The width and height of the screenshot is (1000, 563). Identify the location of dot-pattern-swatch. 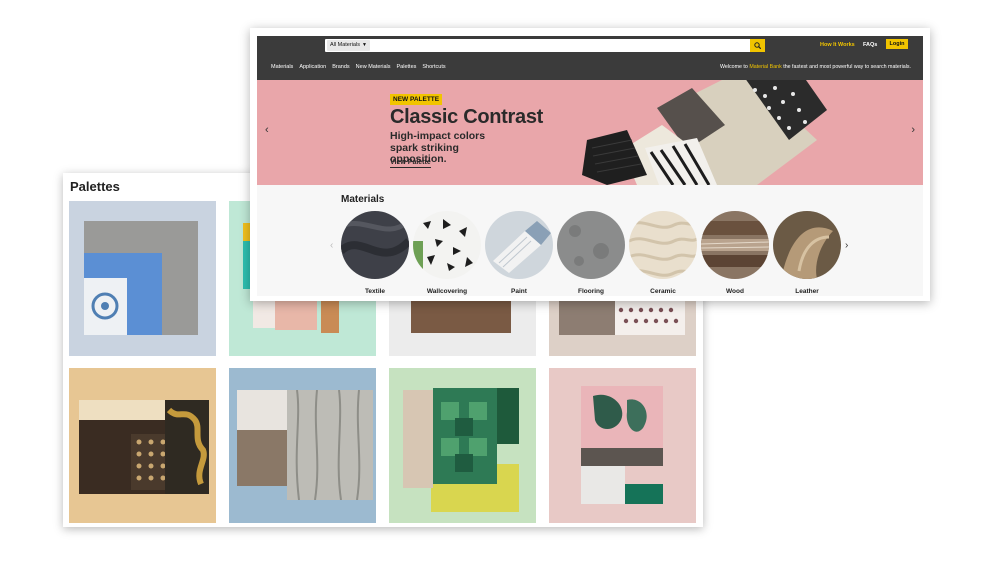
(650, 318).